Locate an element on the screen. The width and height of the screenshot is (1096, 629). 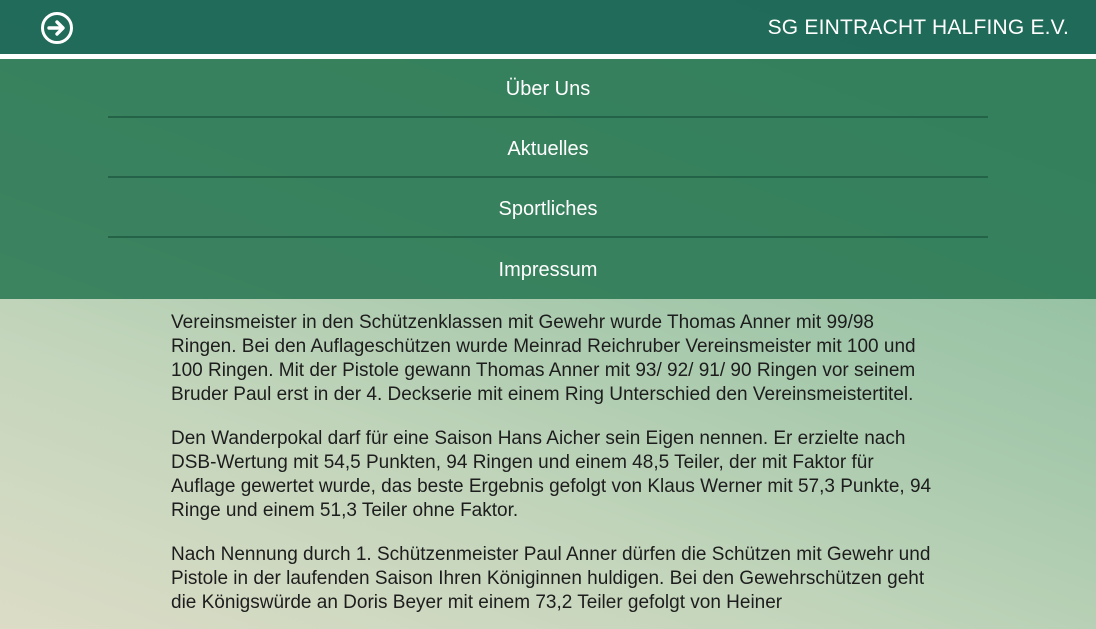
arrow-right-circle-icon is located at coordinates (57, 28).